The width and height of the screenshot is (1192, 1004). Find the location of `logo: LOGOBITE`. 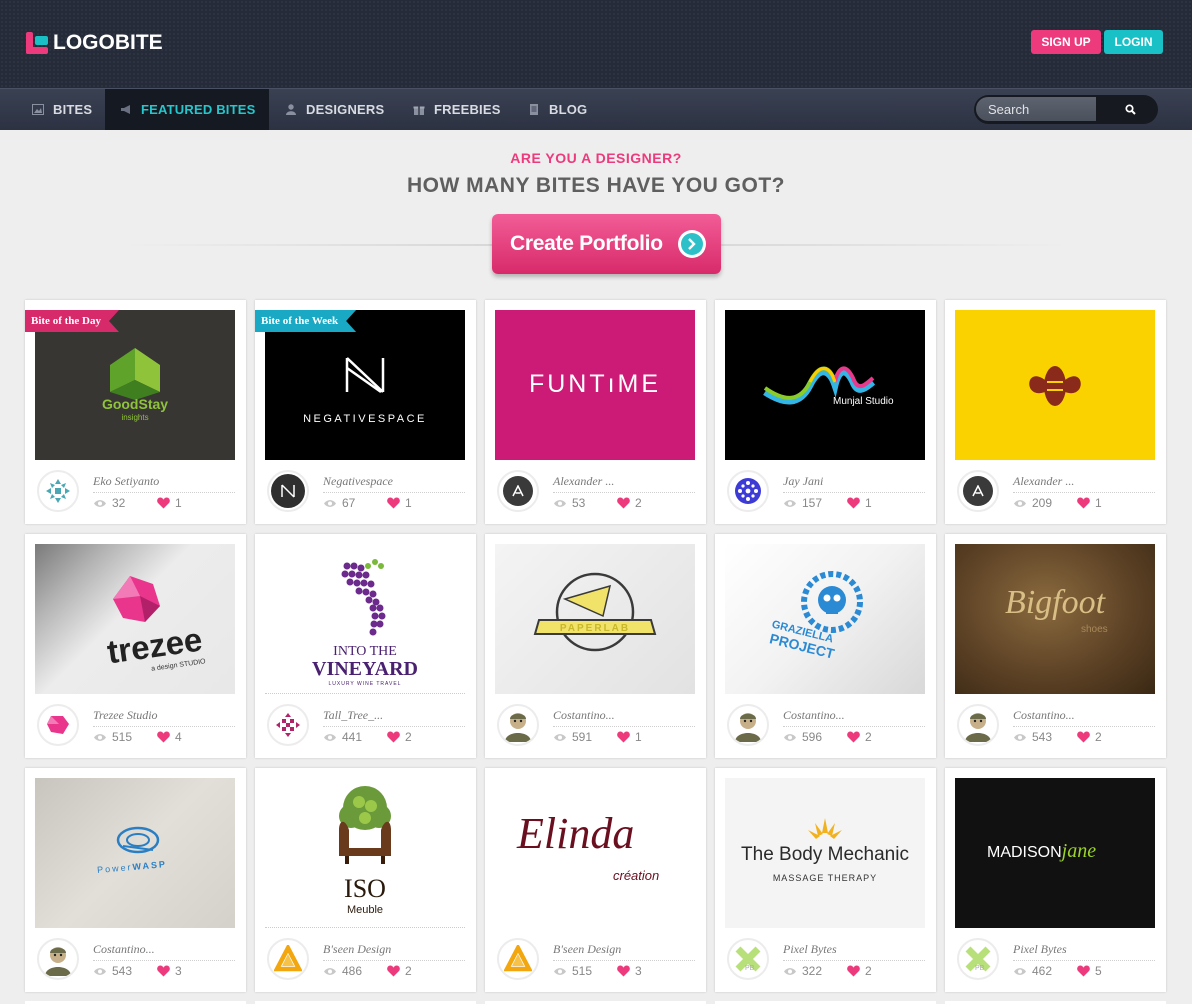

logo: LOGOBITE is located at coordinates (94, 43).